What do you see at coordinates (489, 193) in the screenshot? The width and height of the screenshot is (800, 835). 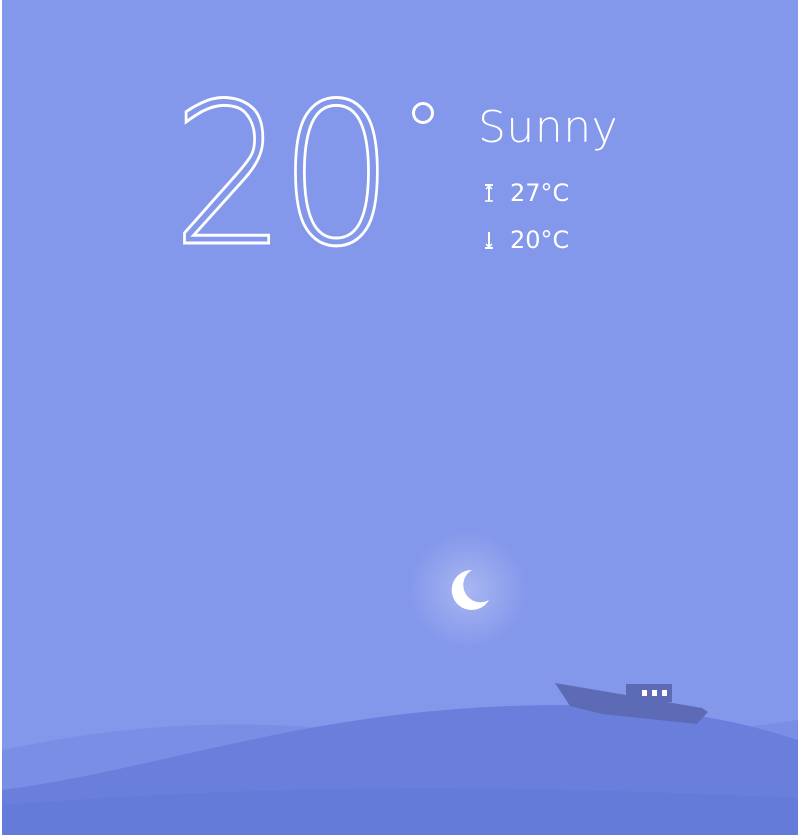 I see `arrow-up-thermometer-icon` at bounding box center [489, 193].